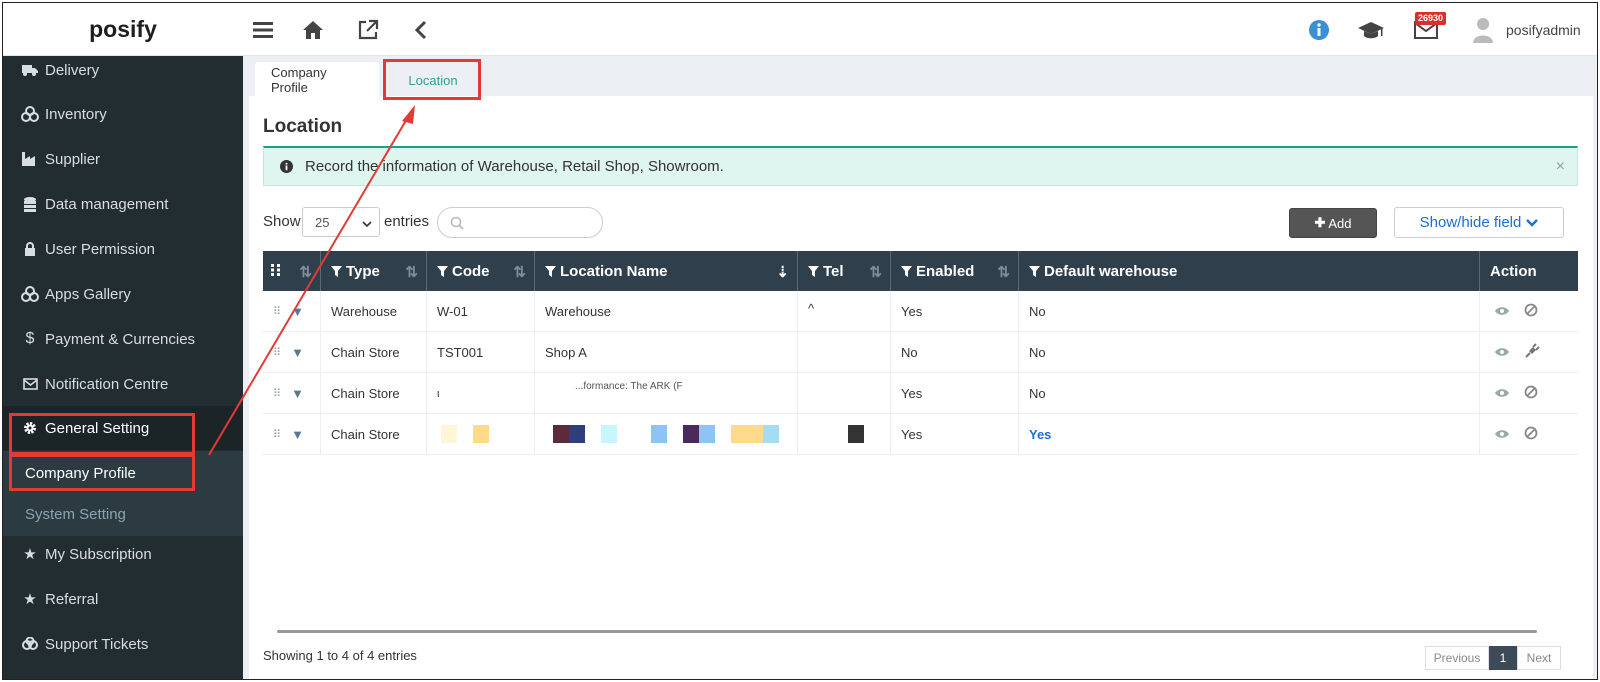 Image resolution: width=1600 pixels, height=682 pixels. I want to click on column-type: Type ⇅, so click(374, 271).